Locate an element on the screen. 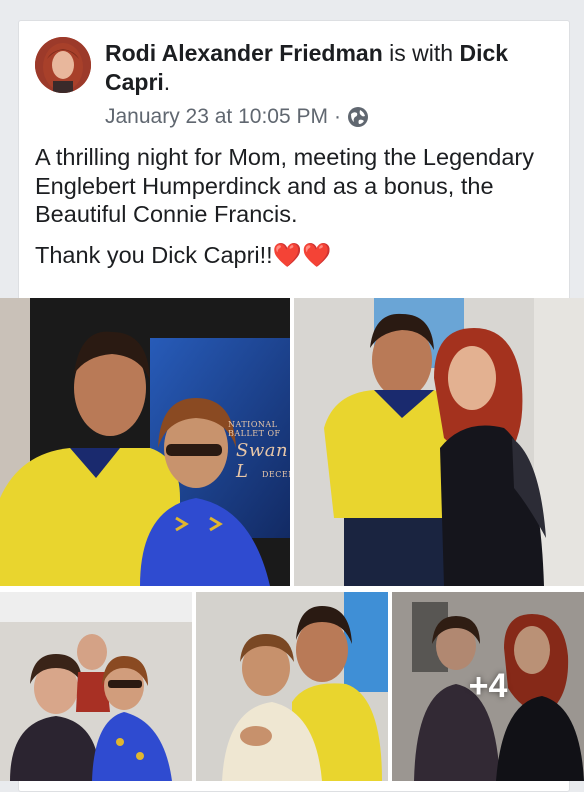 The height and width of the screenshot is (792, 584). post-meta: January 23 at 10:05 PM · is located at coordinates (237, 117).